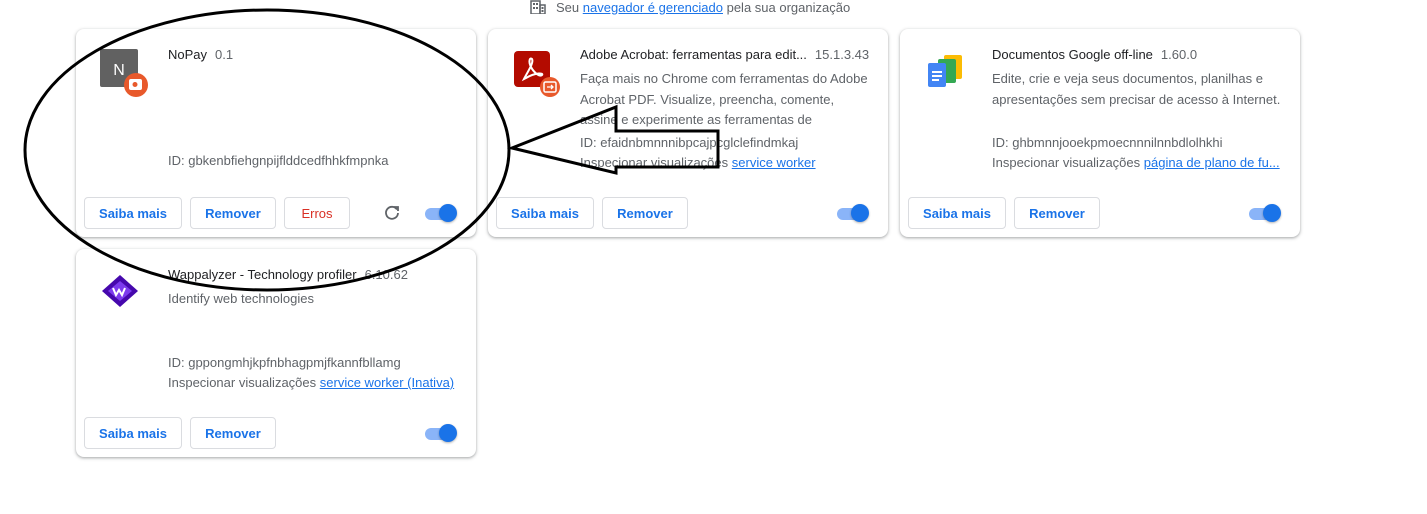  Describe the element at coordinates (317, 213) in the screenshot. I see `errors-button: Erros` at that location.